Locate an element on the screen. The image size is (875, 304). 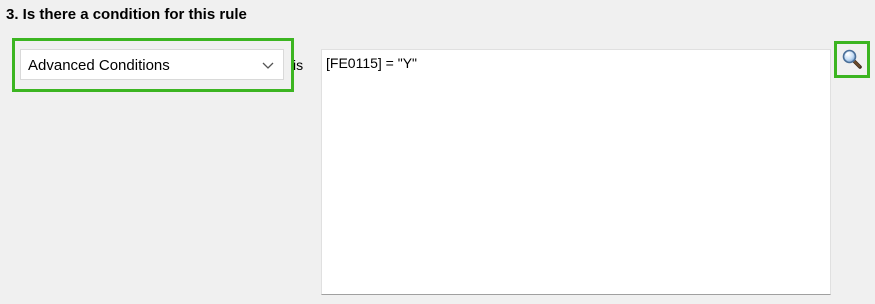
magnifier-icon is located at coordinates (852, 59).